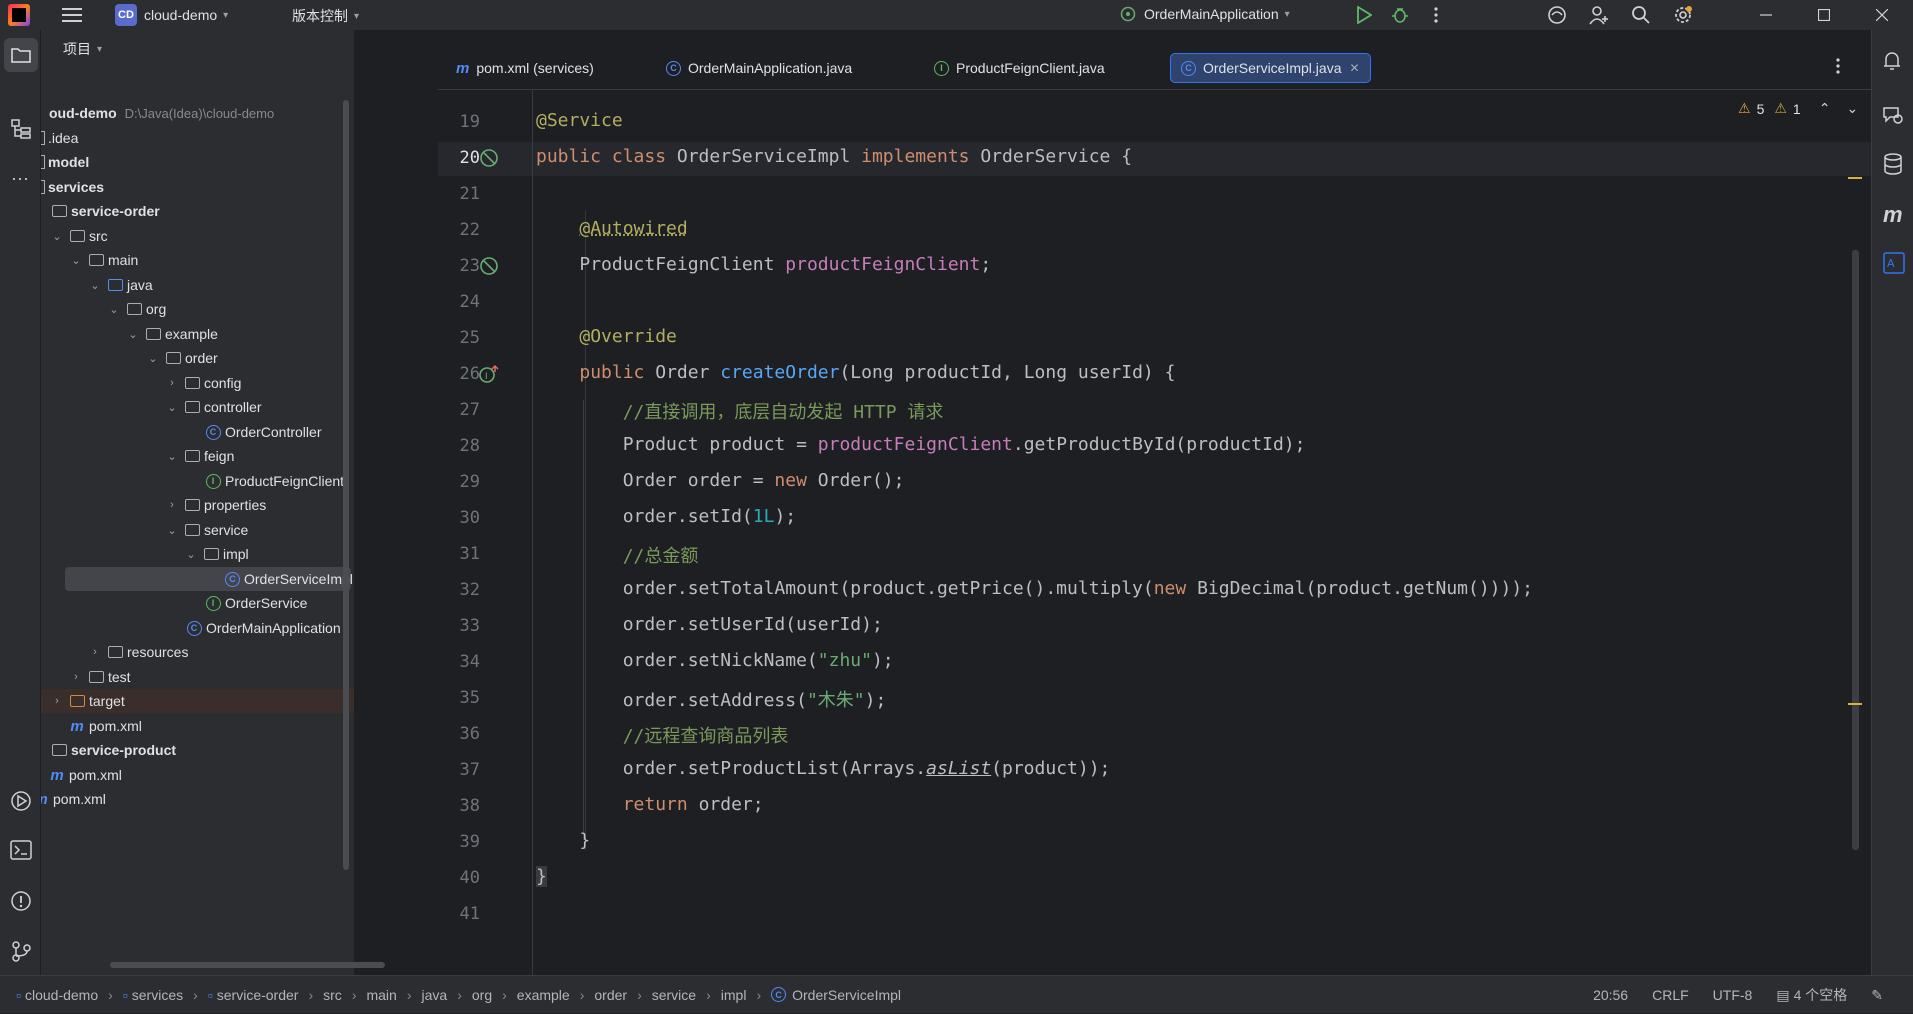  What do you see at coordinates (201, 113) in the screenshot?
I see `tree-root: oud-demo D:\Java(Idea)\cloud-demo` at bounding box center [201, 113].